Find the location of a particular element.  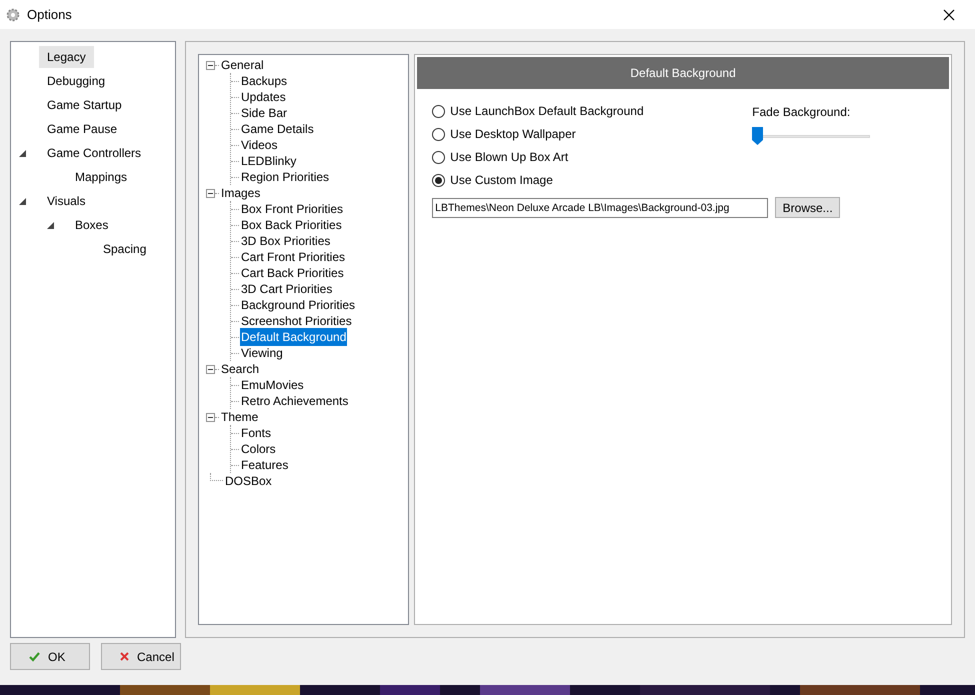

nav-item: Boxes is located at coordinates (91, 225).